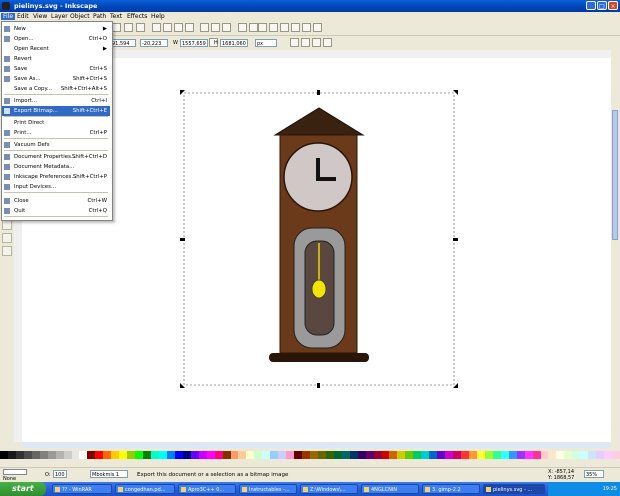 This screenshot has height=496, width=620. Describe the element at coordinates (128, 27) in the screenshot. I see `zoom-drawing-icon` at that location.